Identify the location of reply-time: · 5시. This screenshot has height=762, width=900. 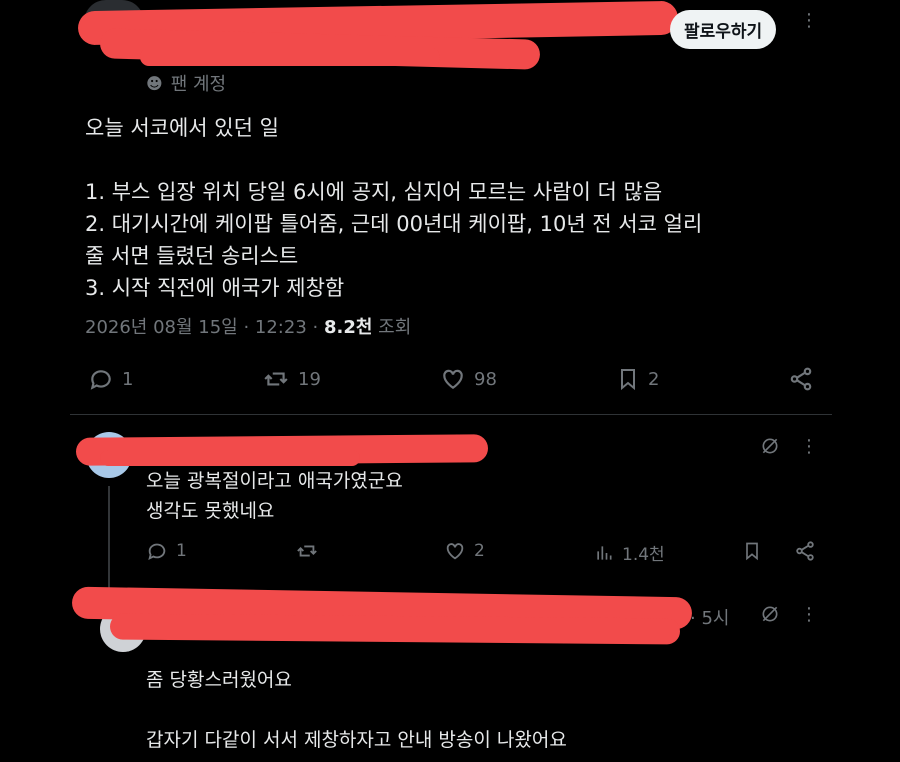
(709, 617).